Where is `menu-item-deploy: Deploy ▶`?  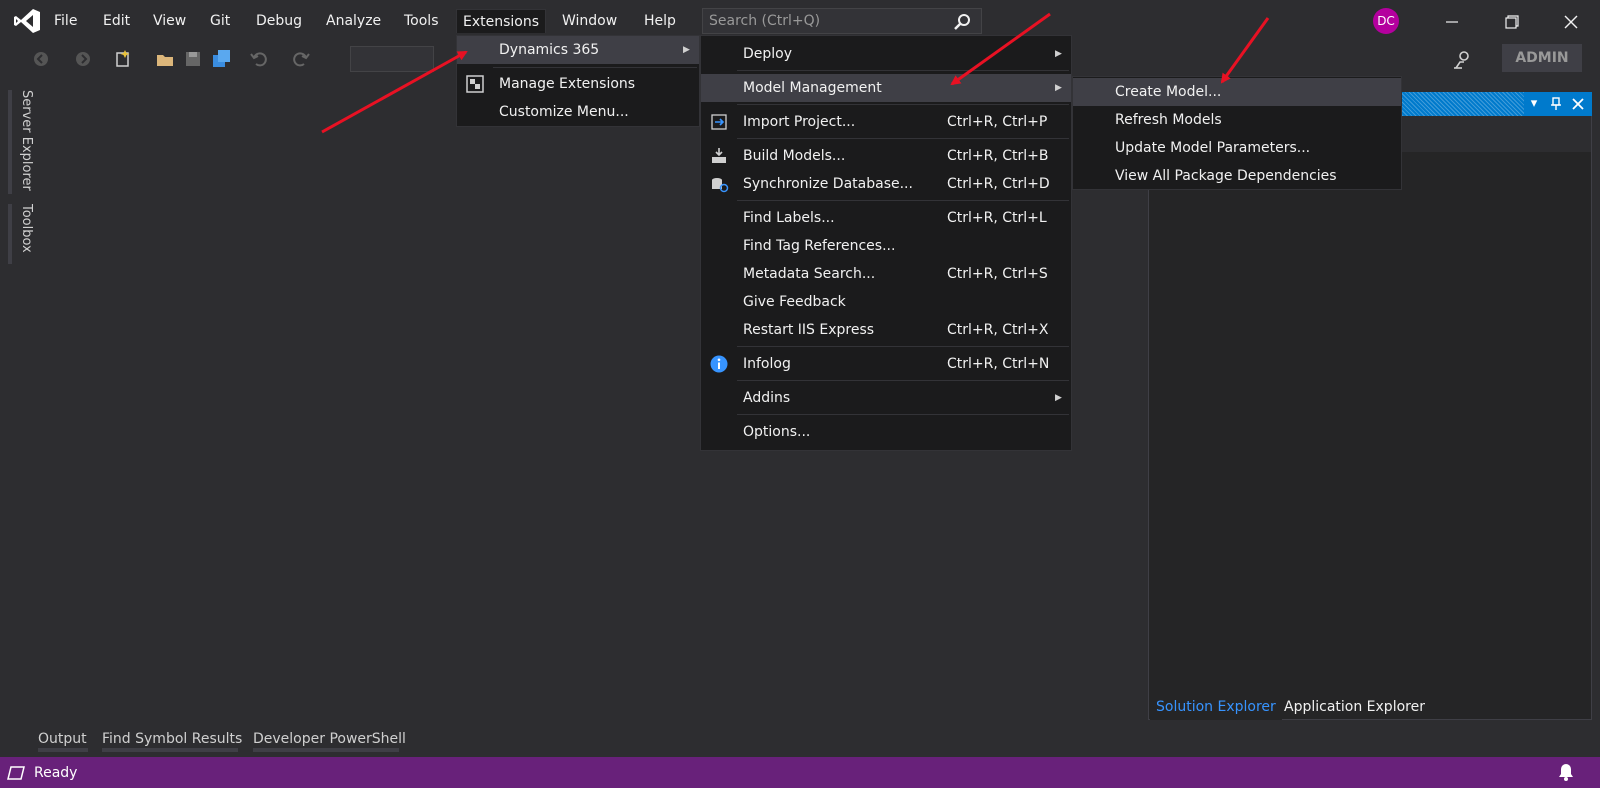 menu-item-deploy: Deploy ▶ is located at coordinates (886, 54).